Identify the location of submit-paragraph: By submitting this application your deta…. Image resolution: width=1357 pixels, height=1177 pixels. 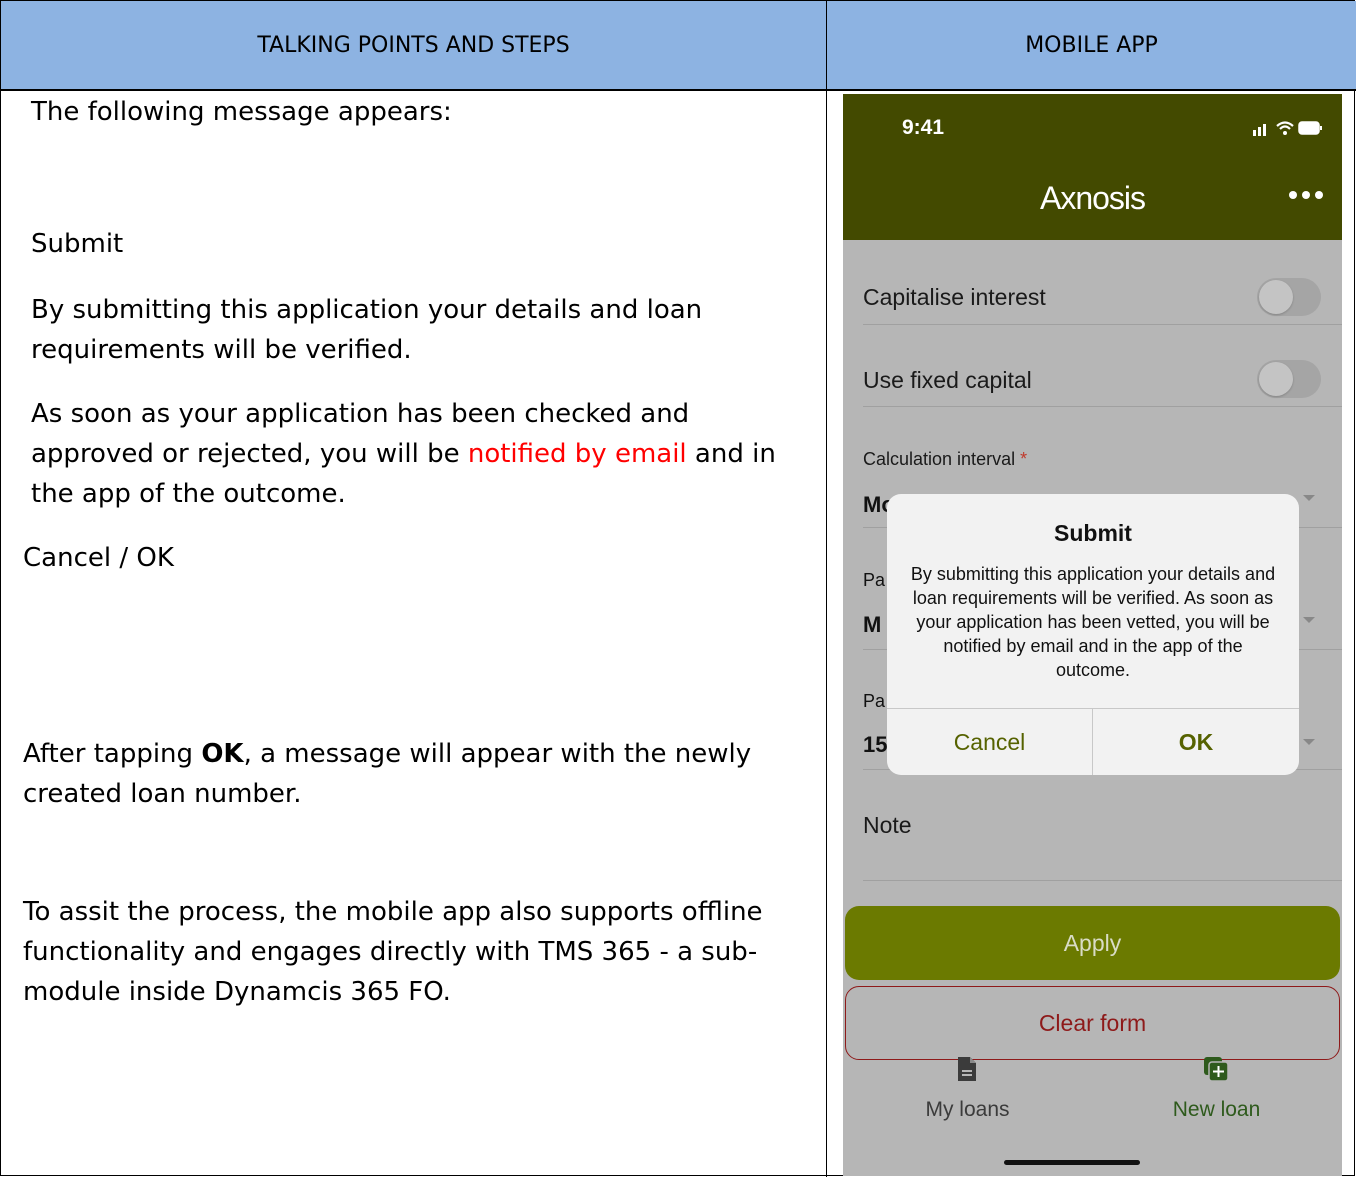
(367, 330).